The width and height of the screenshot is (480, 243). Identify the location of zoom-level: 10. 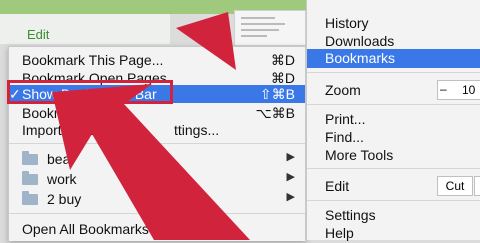
(469, 90).